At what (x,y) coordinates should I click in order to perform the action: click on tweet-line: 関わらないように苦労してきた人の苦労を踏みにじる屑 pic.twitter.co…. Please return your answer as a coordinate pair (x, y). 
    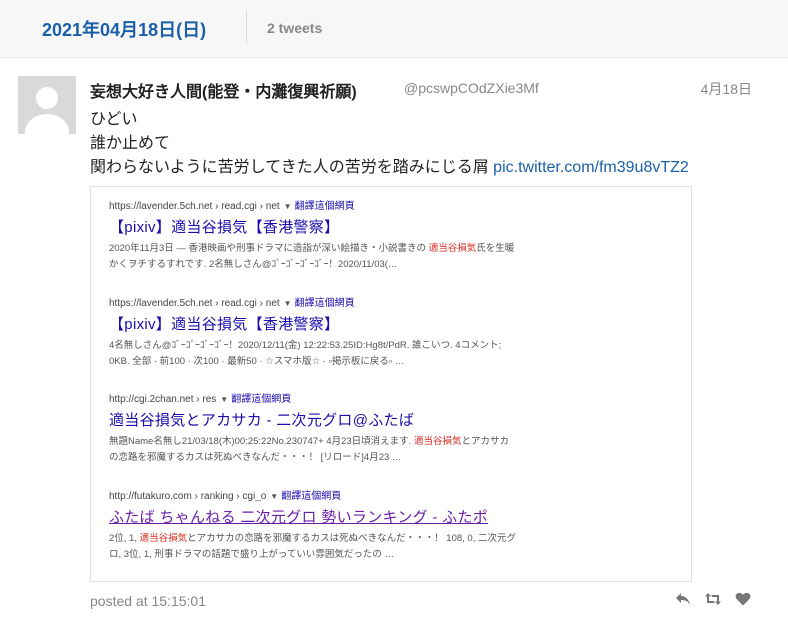
    Looking at the image, I should click on (389, 168).